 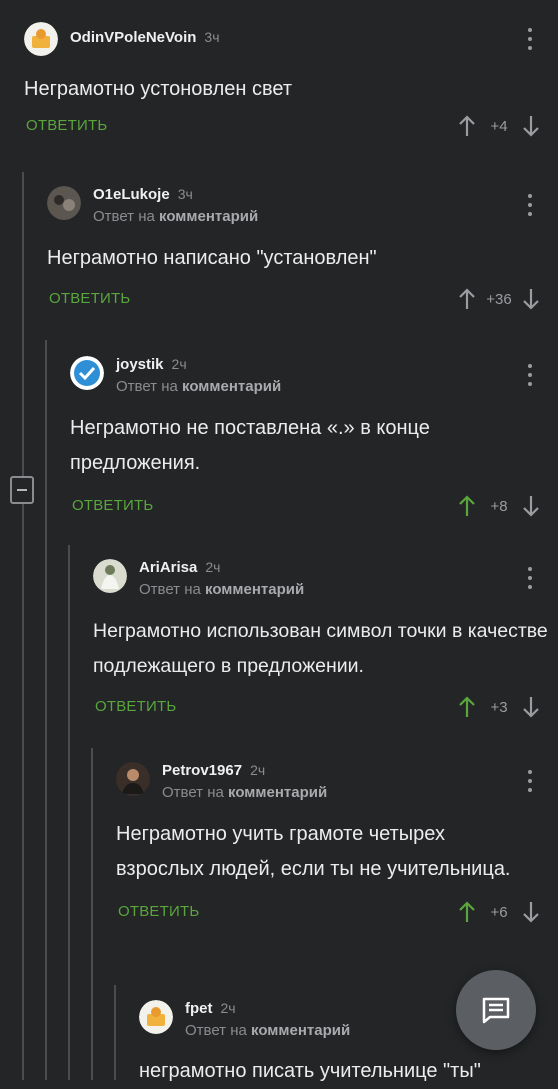 What do you see at coordinates (210, 1008) in the screenshot?
I see `username: fpet 2ч` at bounding box center [210, 1008].